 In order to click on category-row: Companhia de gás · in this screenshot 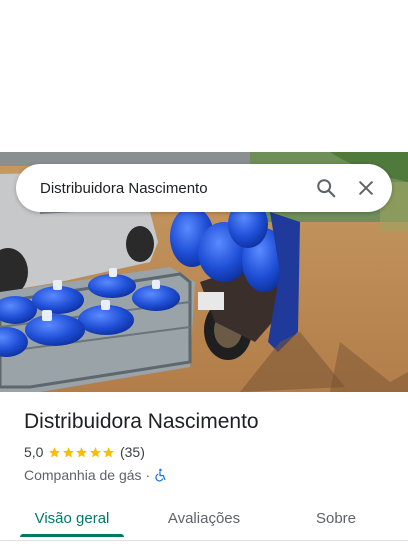, I will do `click(209, 475)`.